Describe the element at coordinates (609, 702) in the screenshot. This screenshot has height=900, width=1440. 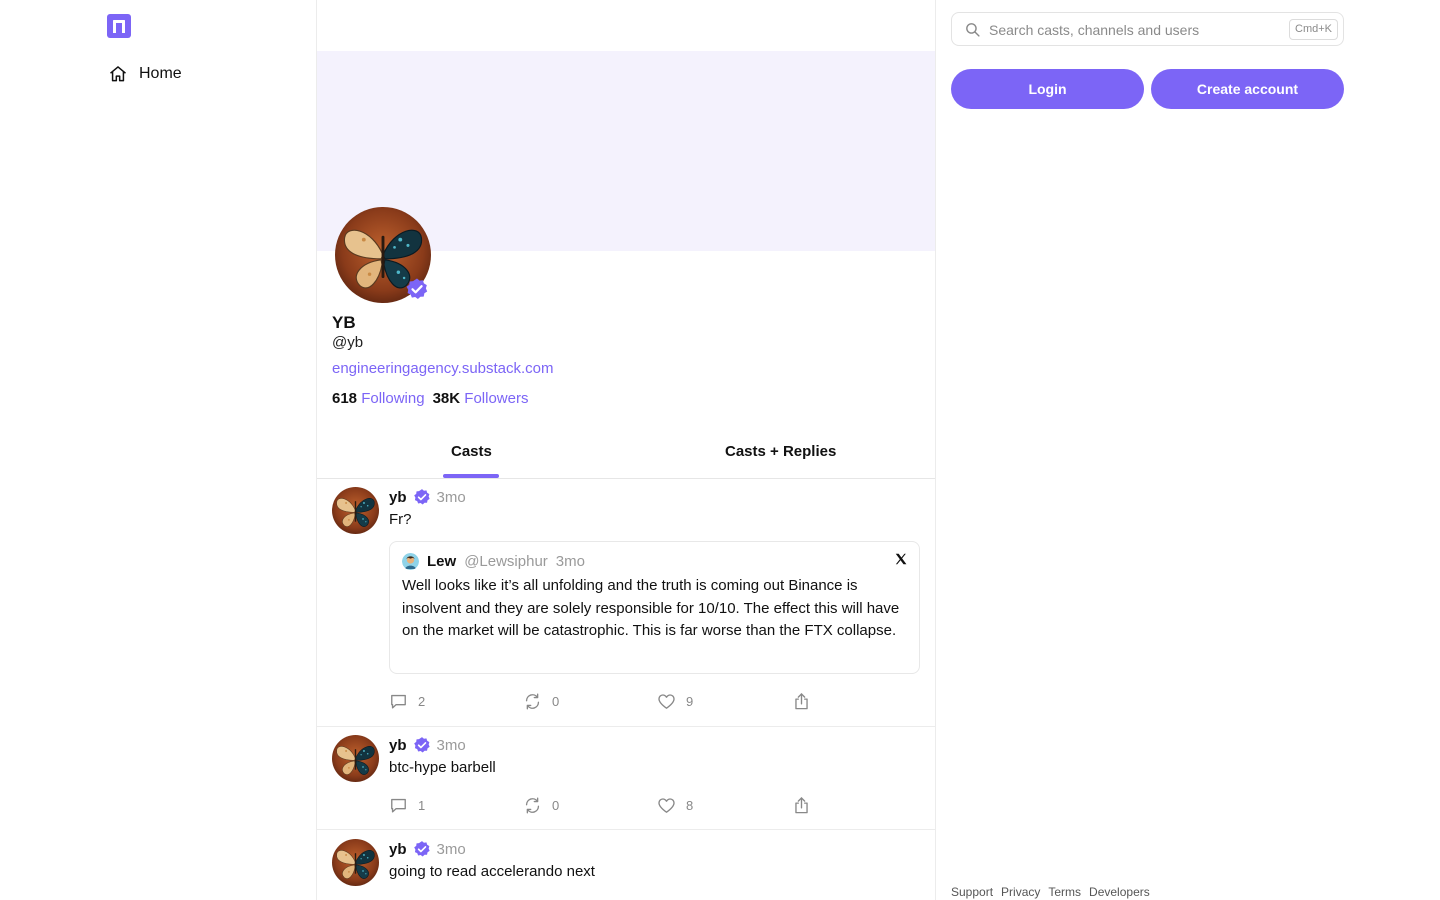
I see `cast-actions: 2 0 9` at that location.